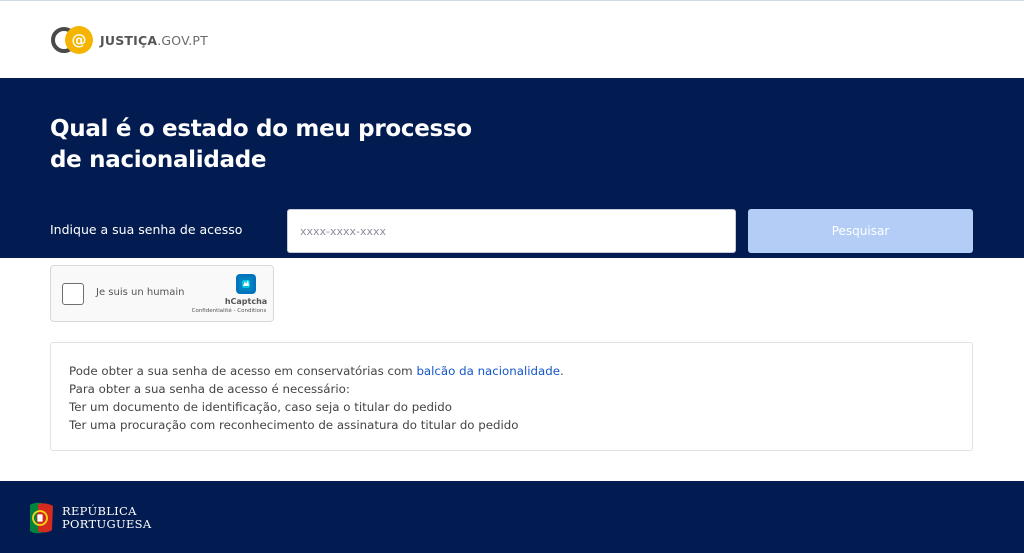 Image resolution: width=1024 pixels, height=553 pixels. Describe the element at coordinates (212, 311) in the screenshot. I see `privacy-link: Confidentialité` at that location.